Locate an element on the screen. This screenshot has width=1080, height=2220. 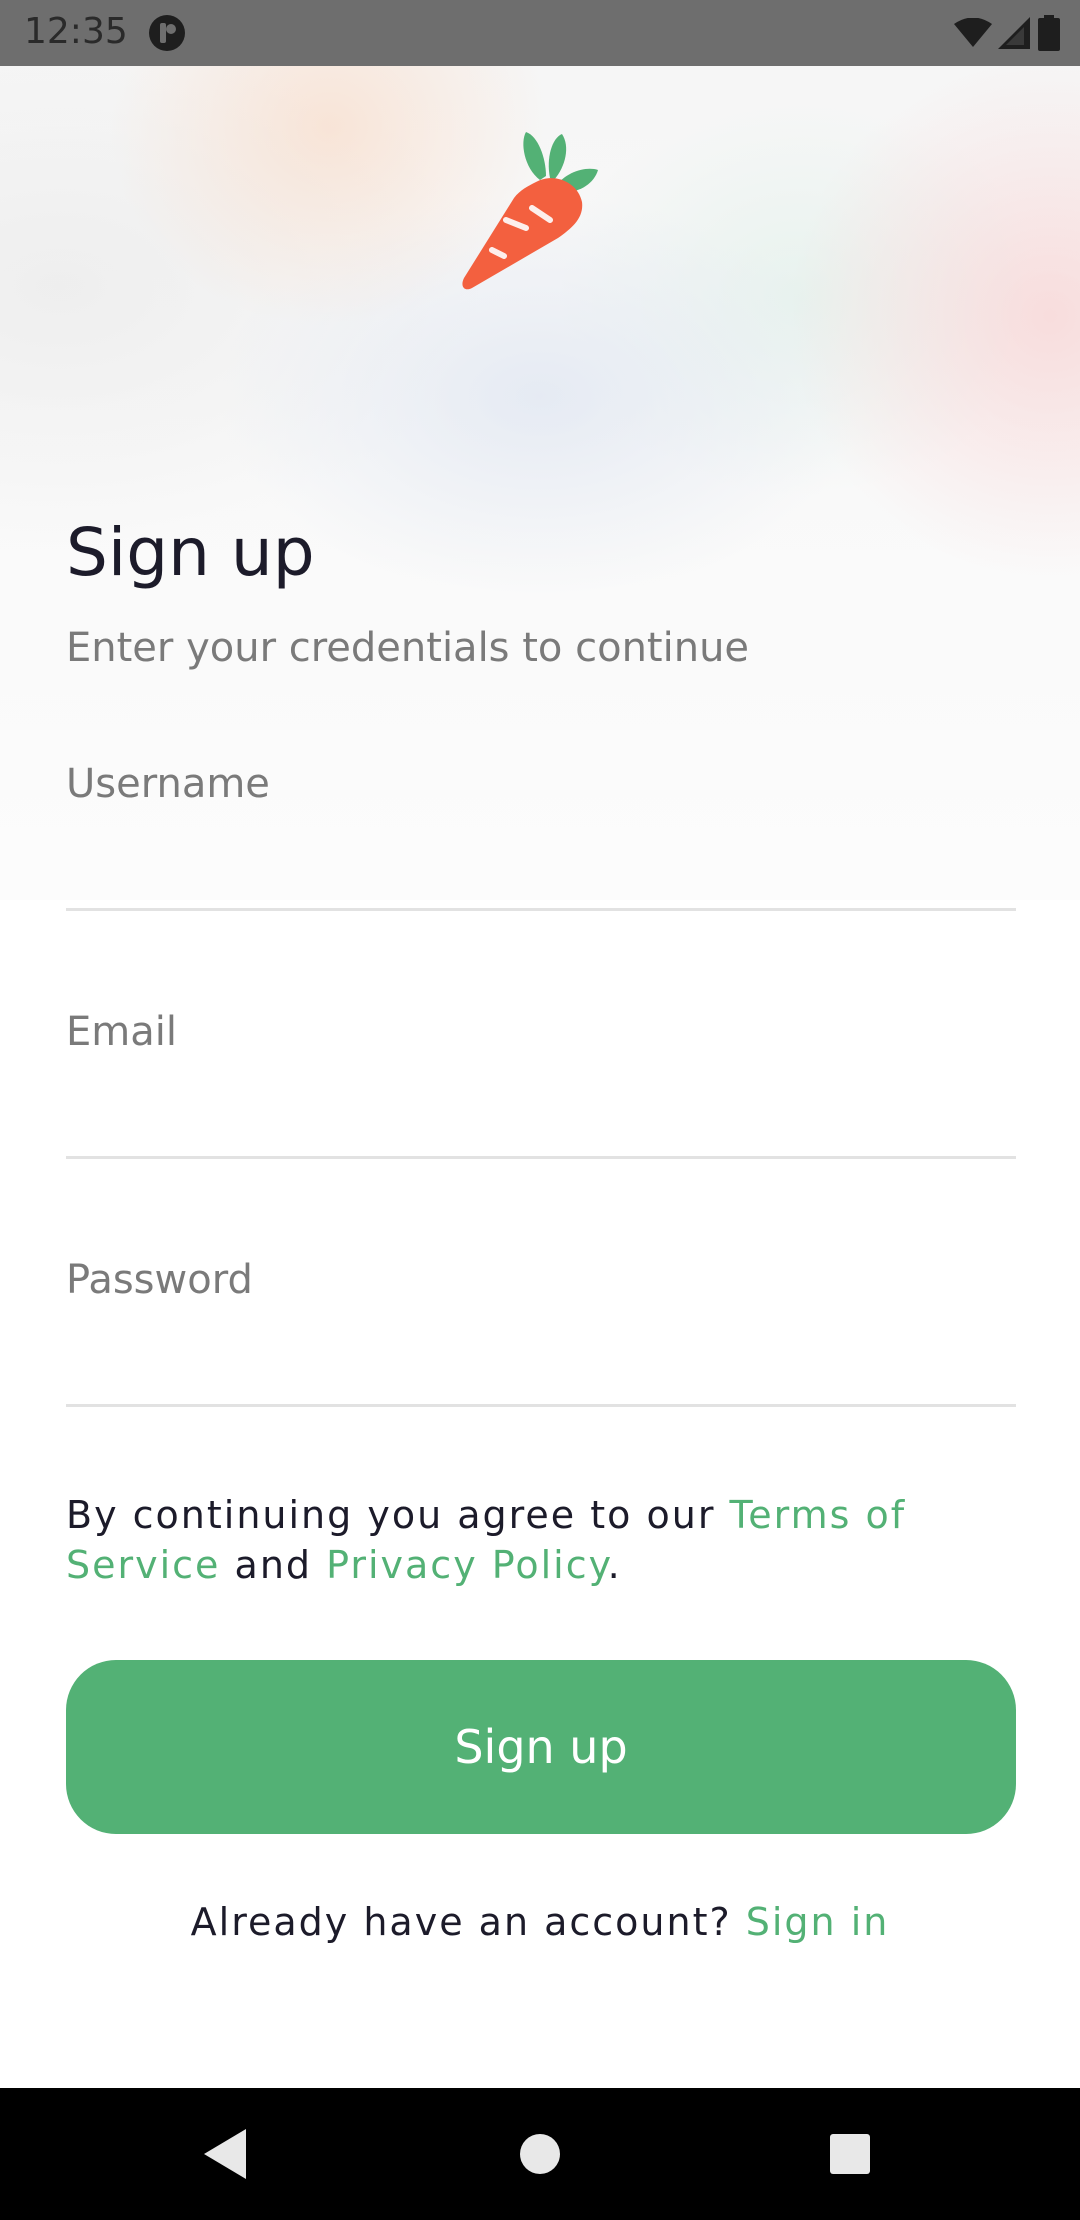
back-button is located at coordinates (226, 2154).